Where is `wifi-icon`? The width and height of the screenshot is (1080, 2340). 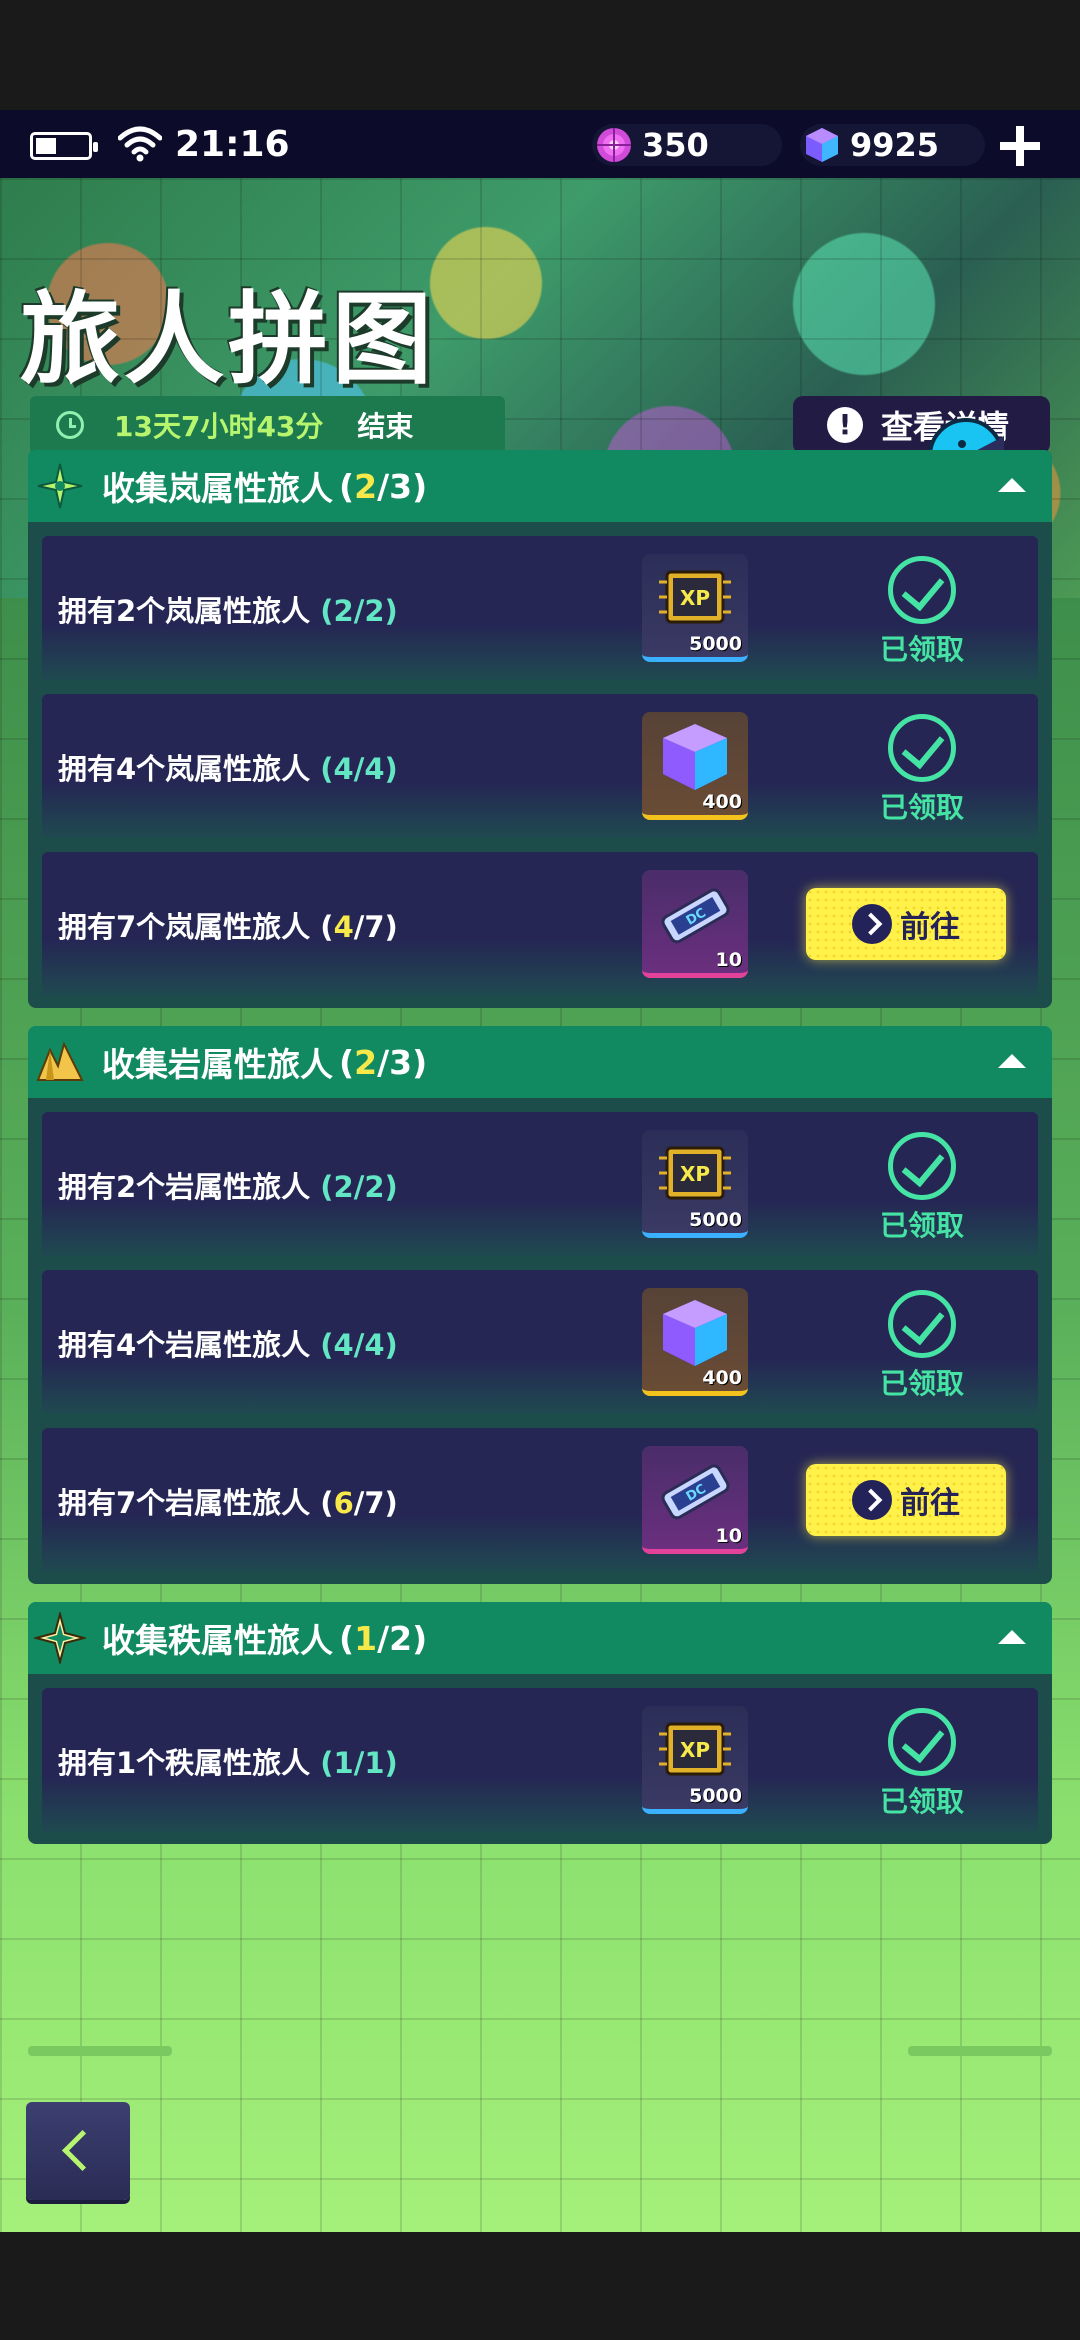
wifi-icon is located at coordinates (140, 144).